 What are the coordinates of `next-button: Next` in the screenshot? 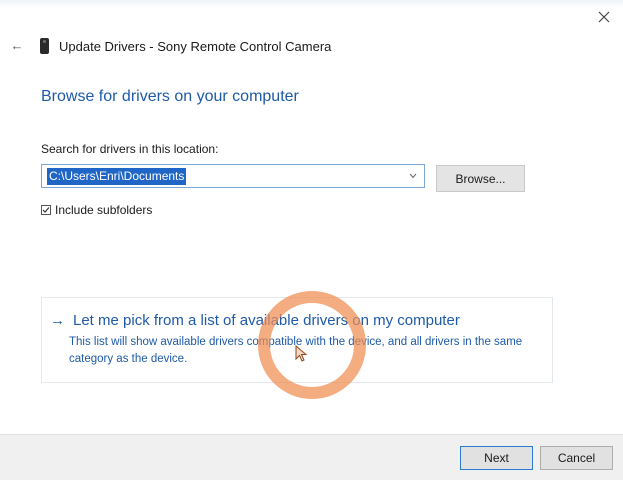 It's located at (496, 458).